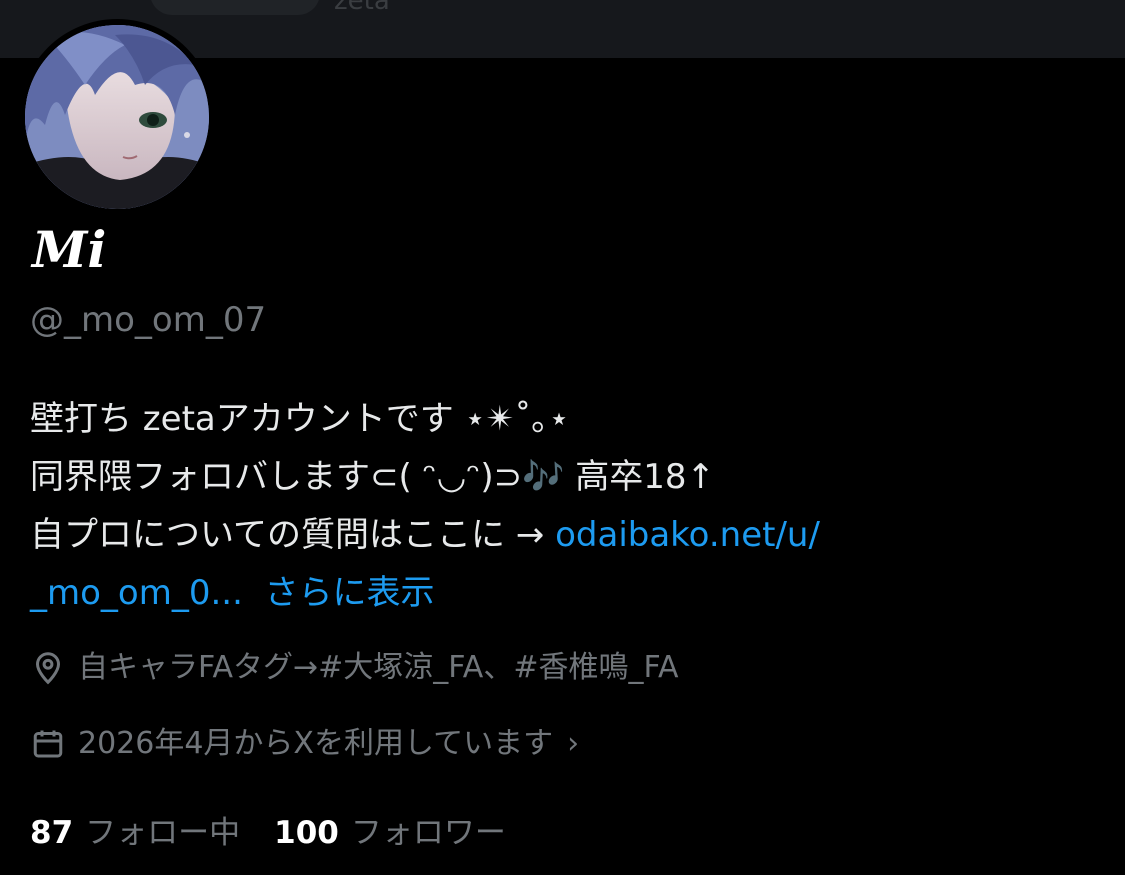 The width and height of the screenshot is (1125, 875). What do you see at coordinates (300, 419) in the screenshot?
I see `bio-line-1: 壁打ち zetaアカウントです ⋆✴︎˚｡⋆` at bounding box center [300, 419].